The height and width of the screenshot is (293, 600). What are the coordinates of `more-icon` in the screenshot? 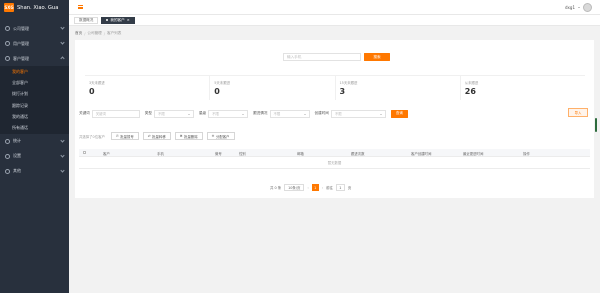 It's located at (7, 171).